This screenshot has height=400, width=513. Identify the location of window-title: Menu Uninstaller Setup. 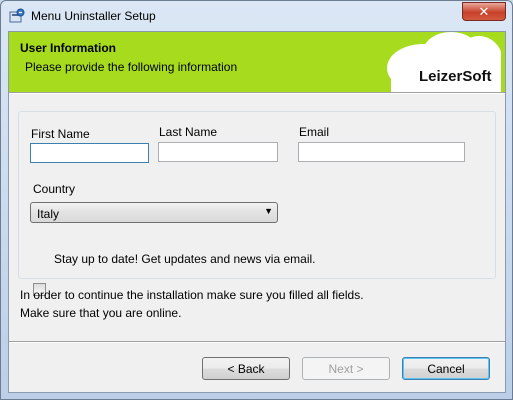
(93, 16).